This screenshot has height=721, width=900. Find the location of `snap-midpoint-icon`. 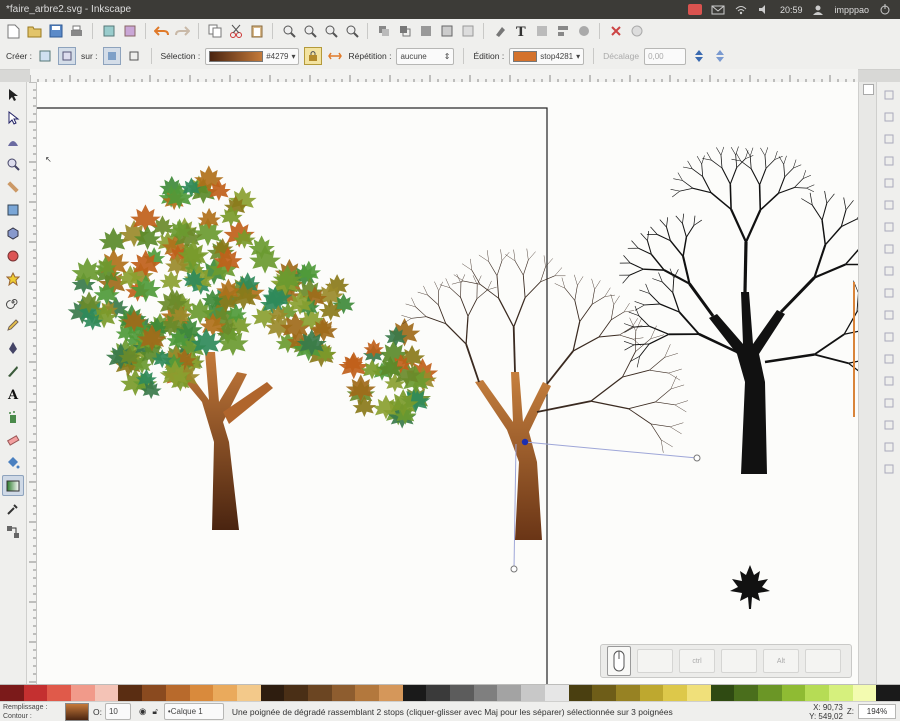

snap-midpoint-icon is located at coordinates (889, 336).